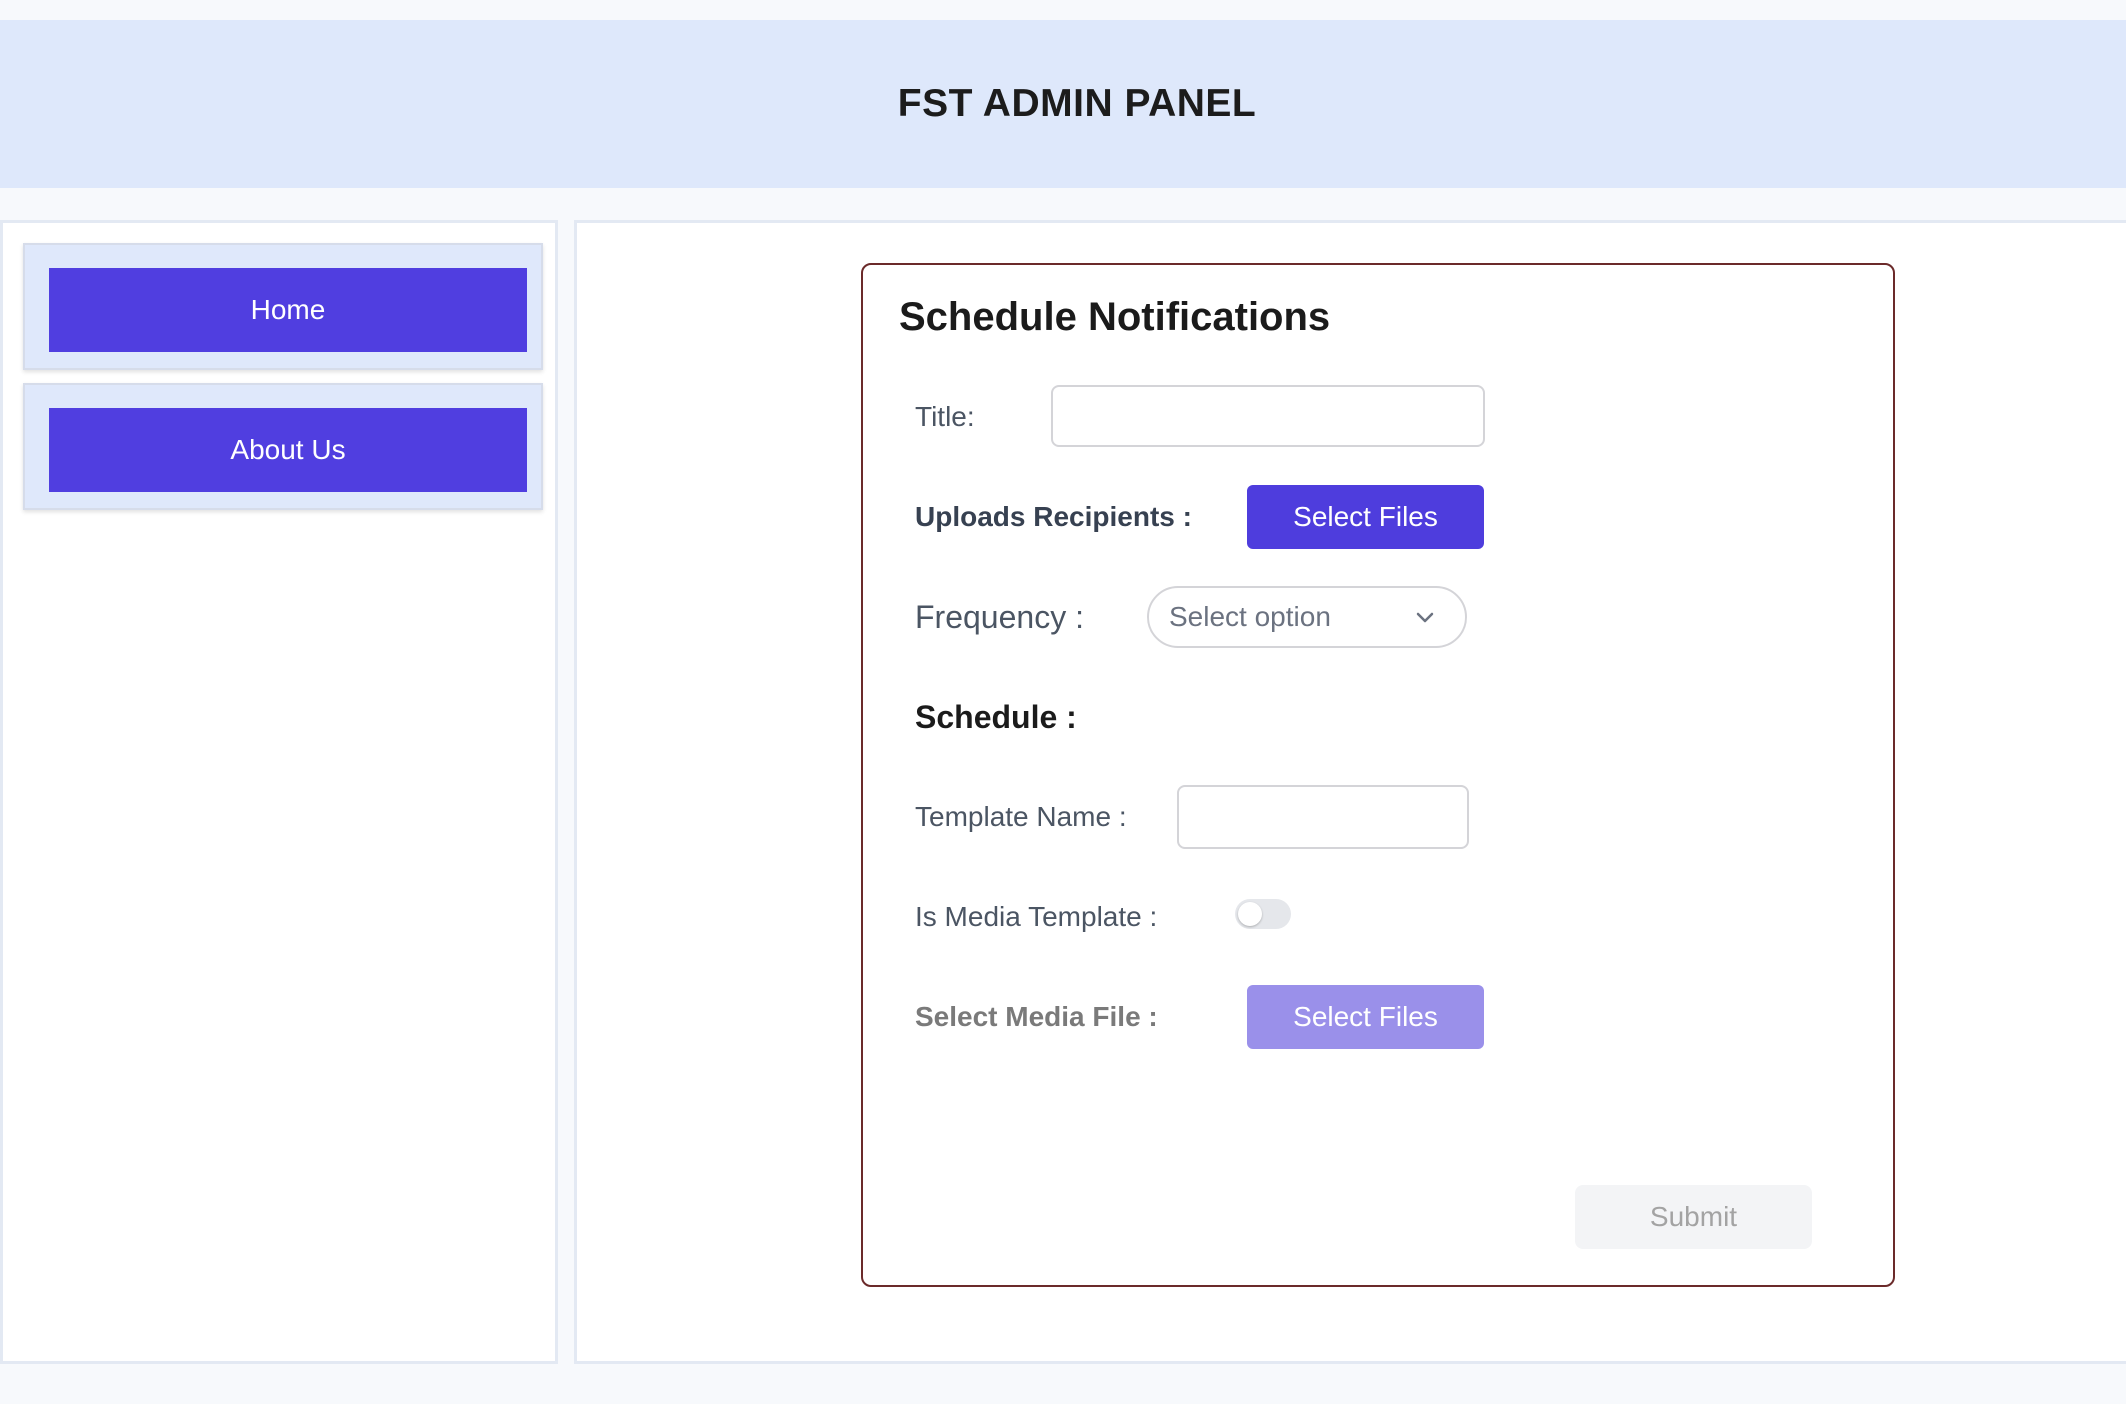  What do you see at coordinates (1268, 416) in the screenshot?
I see `title-input` at bounding box center [1268, 416].